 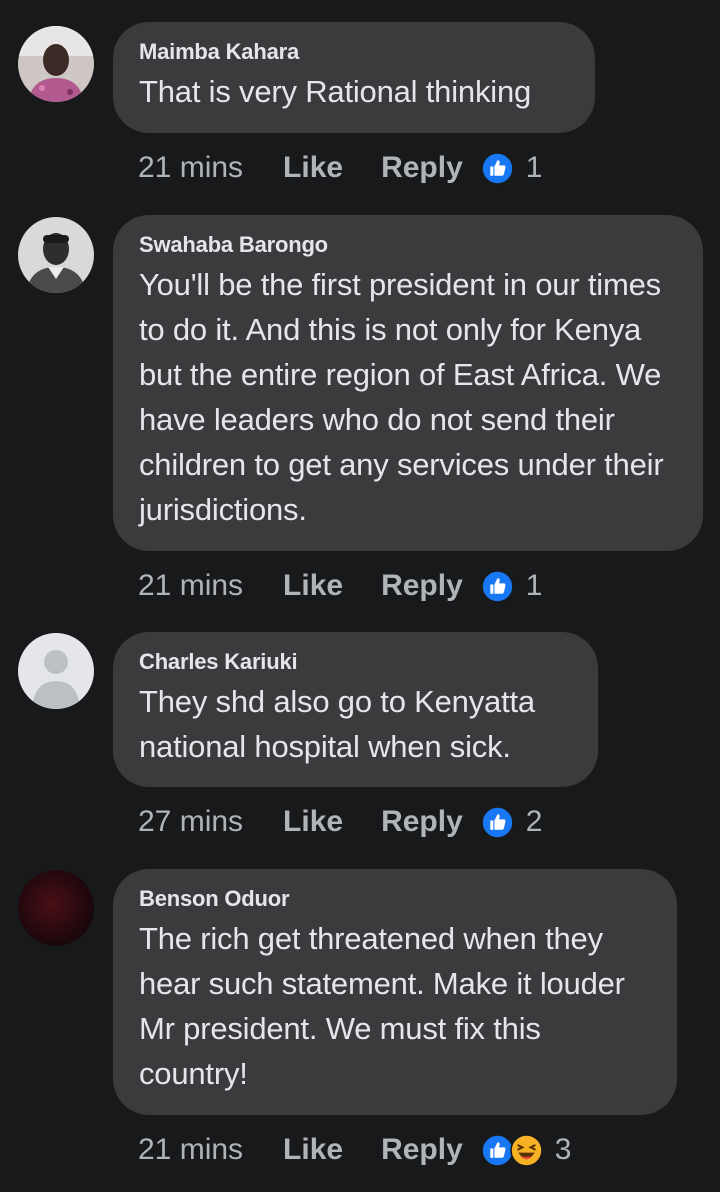 I want to click on comment-actions: 21 mins Like Reply 3, so click(x=354, y=1150).